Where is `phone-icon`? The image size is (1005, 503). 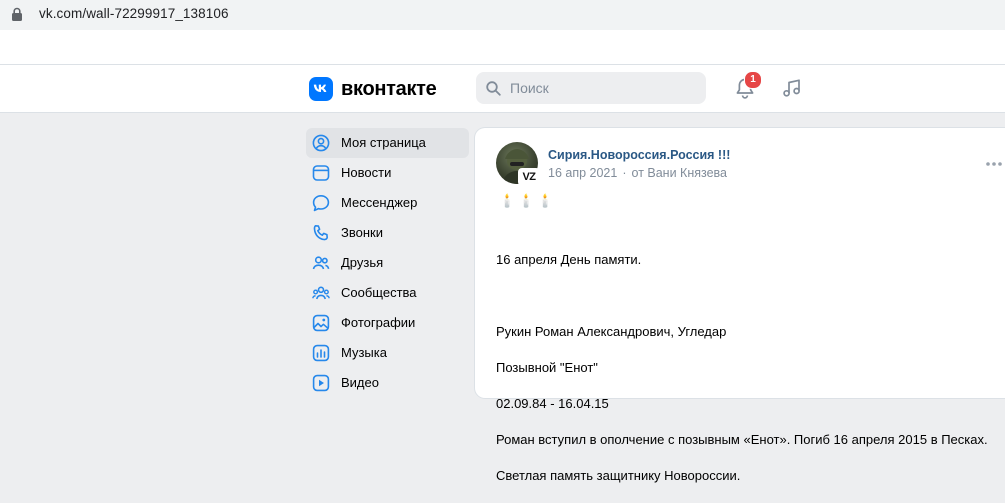
phone-icon is located at coordinates (320, 233).